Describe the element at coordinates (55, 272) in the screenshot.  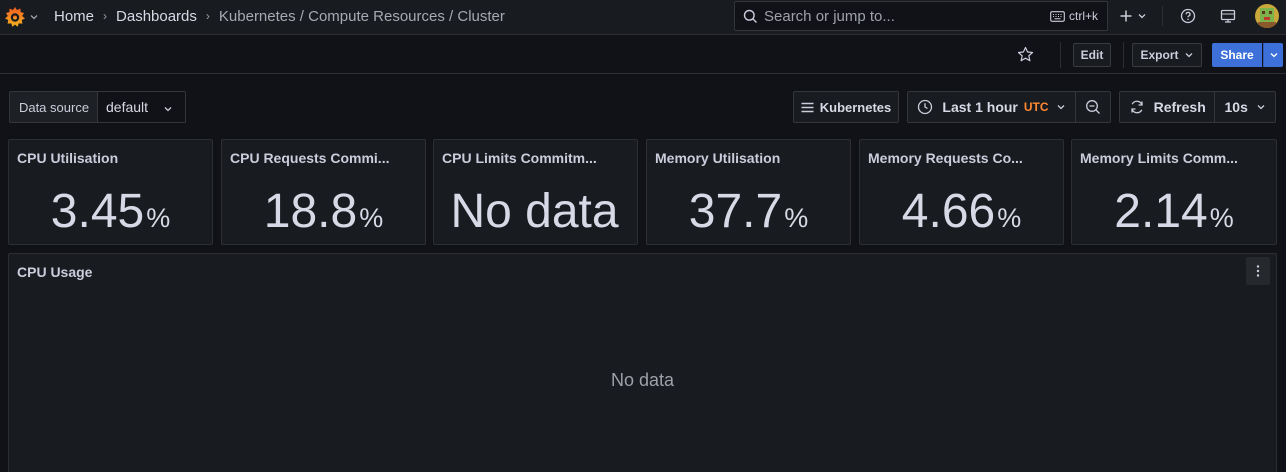
I see `panel-title: CPU Usage` at that location.